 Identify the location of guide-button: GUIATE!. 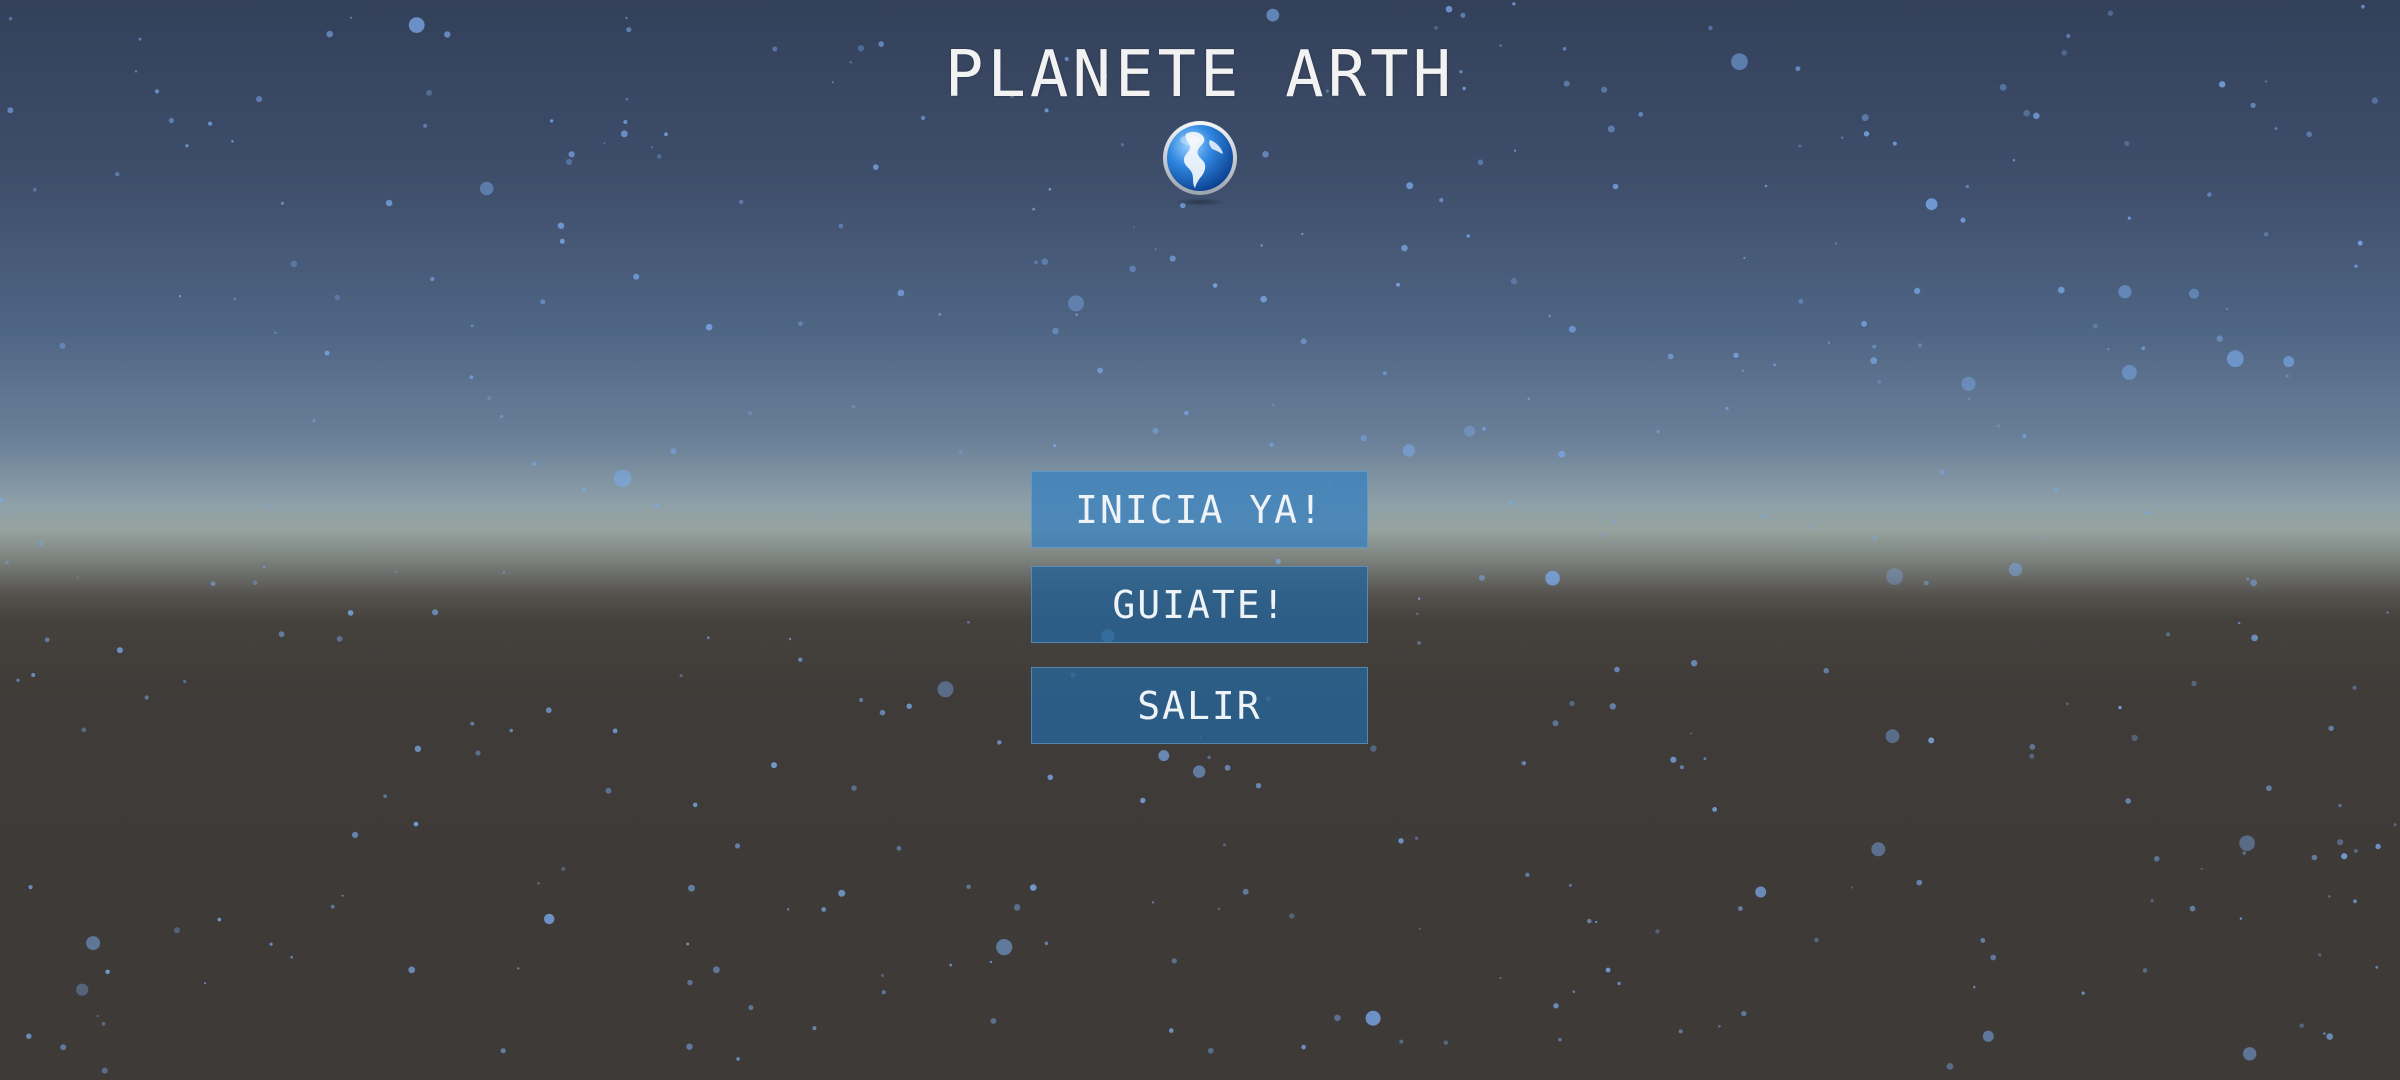
(1199, 604).